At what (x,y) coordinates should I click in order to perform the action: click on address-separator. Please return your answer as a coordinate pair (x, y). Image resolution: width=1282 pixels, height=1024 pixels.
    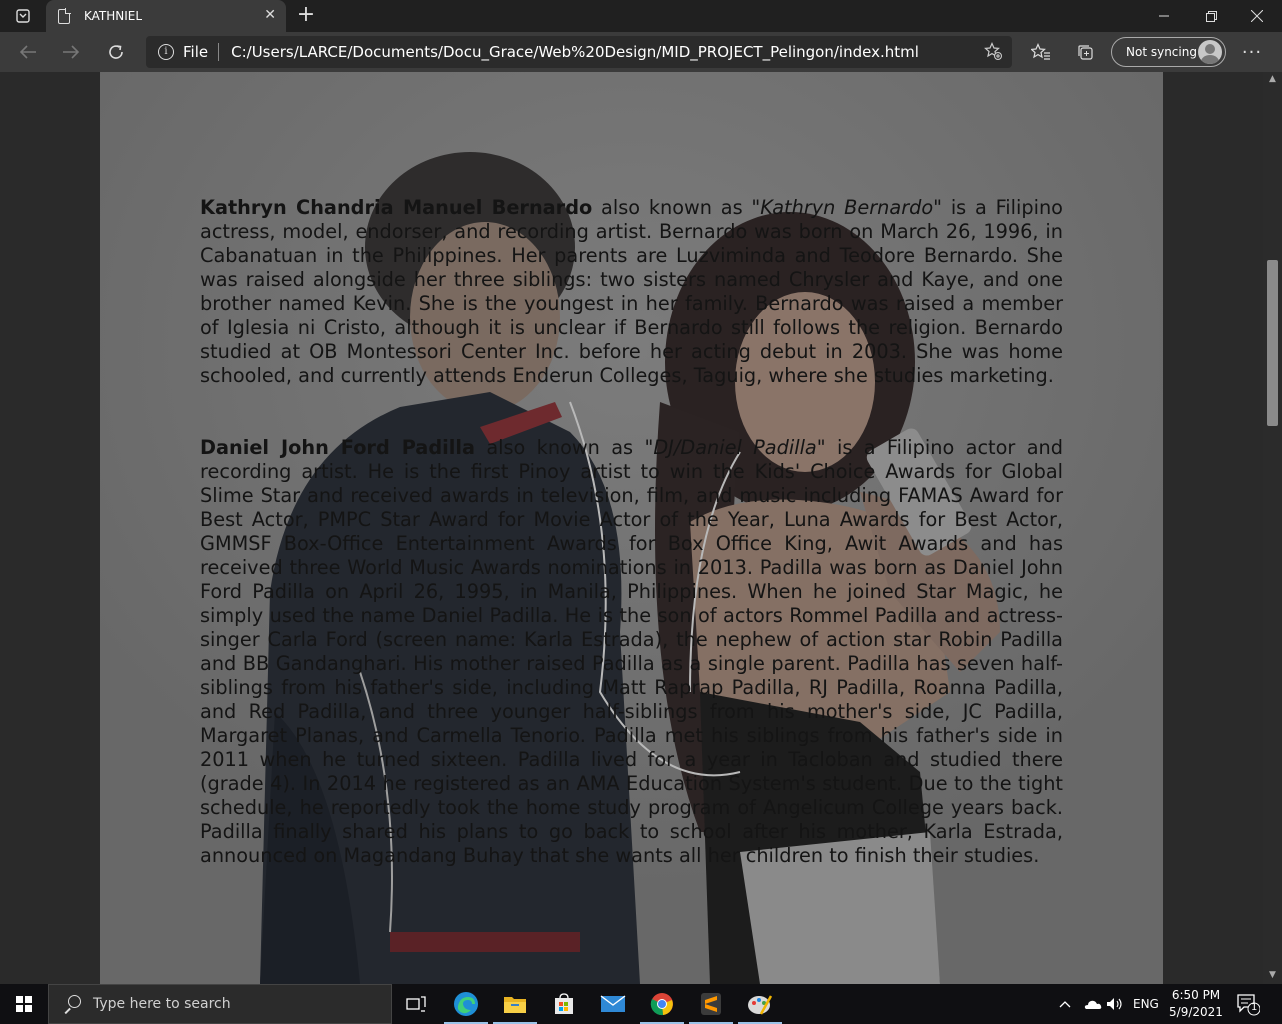
    Looking at the image, I should click on (219, 52).